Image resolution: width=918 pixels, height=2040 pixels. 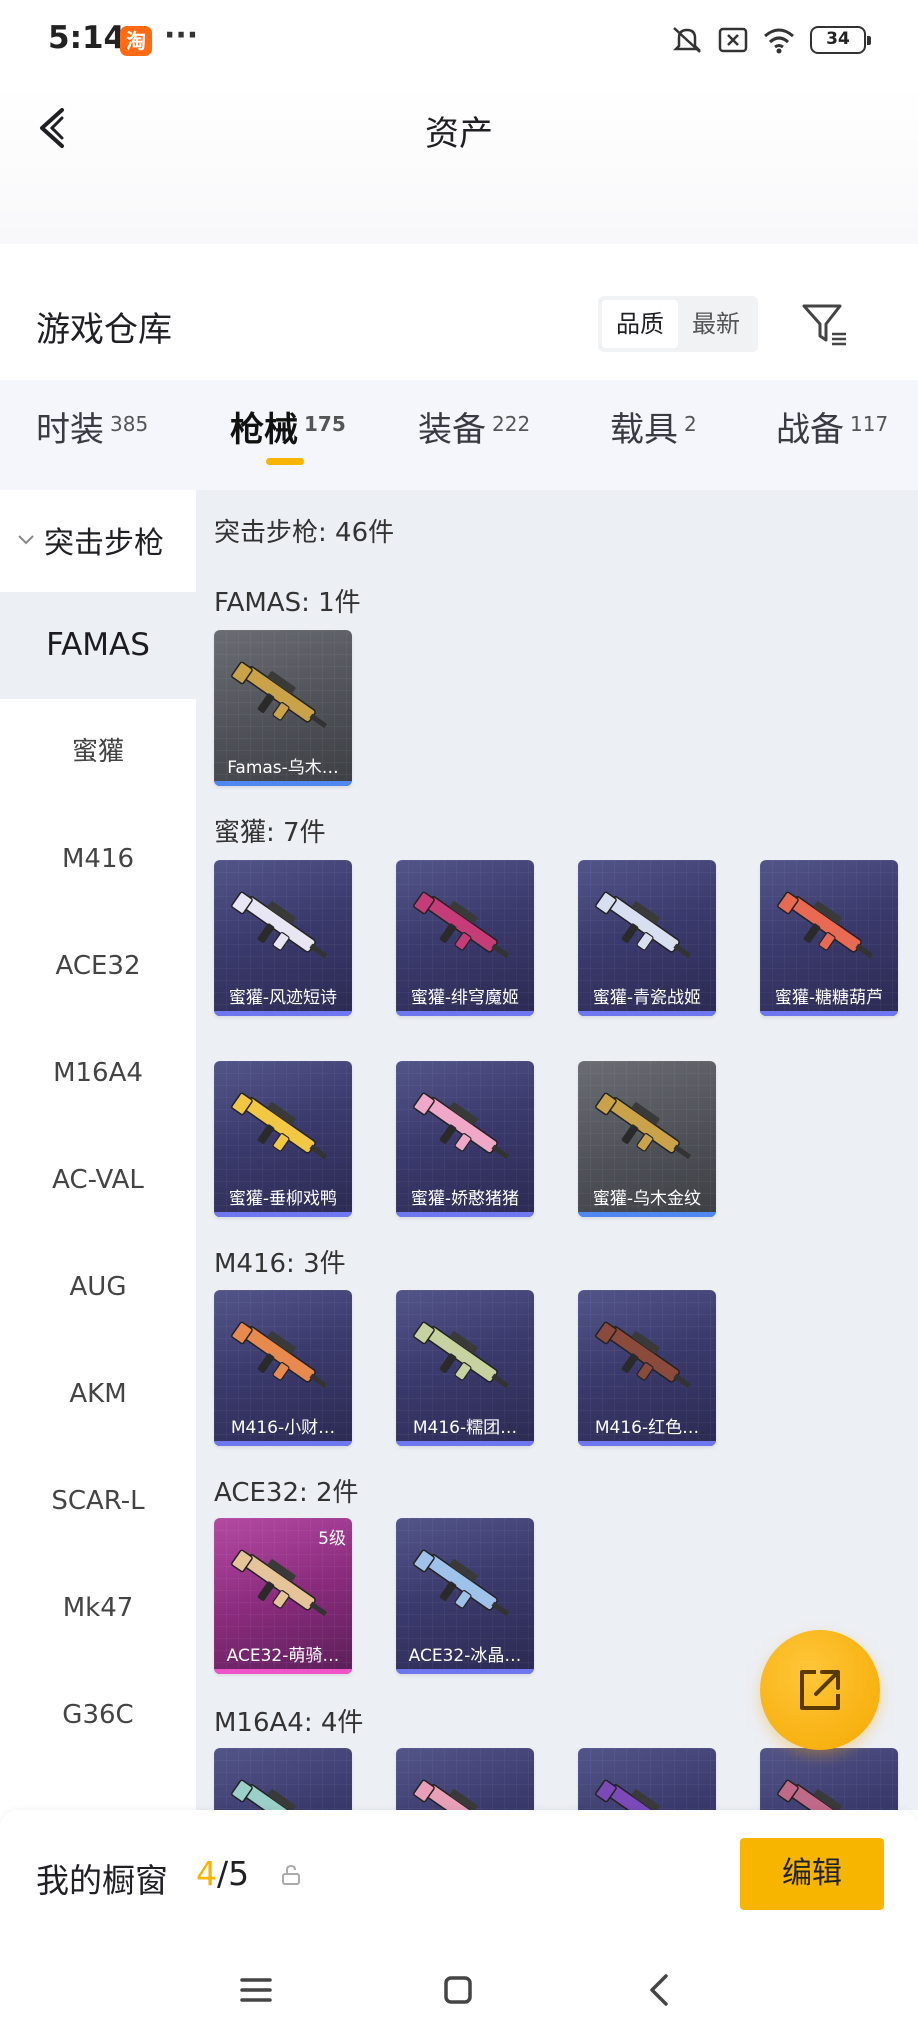 What do you see at coordinates (280, 1264) in the screenshot?
I see `section-title: M416: 3件` at bounding box center [280, 1264].